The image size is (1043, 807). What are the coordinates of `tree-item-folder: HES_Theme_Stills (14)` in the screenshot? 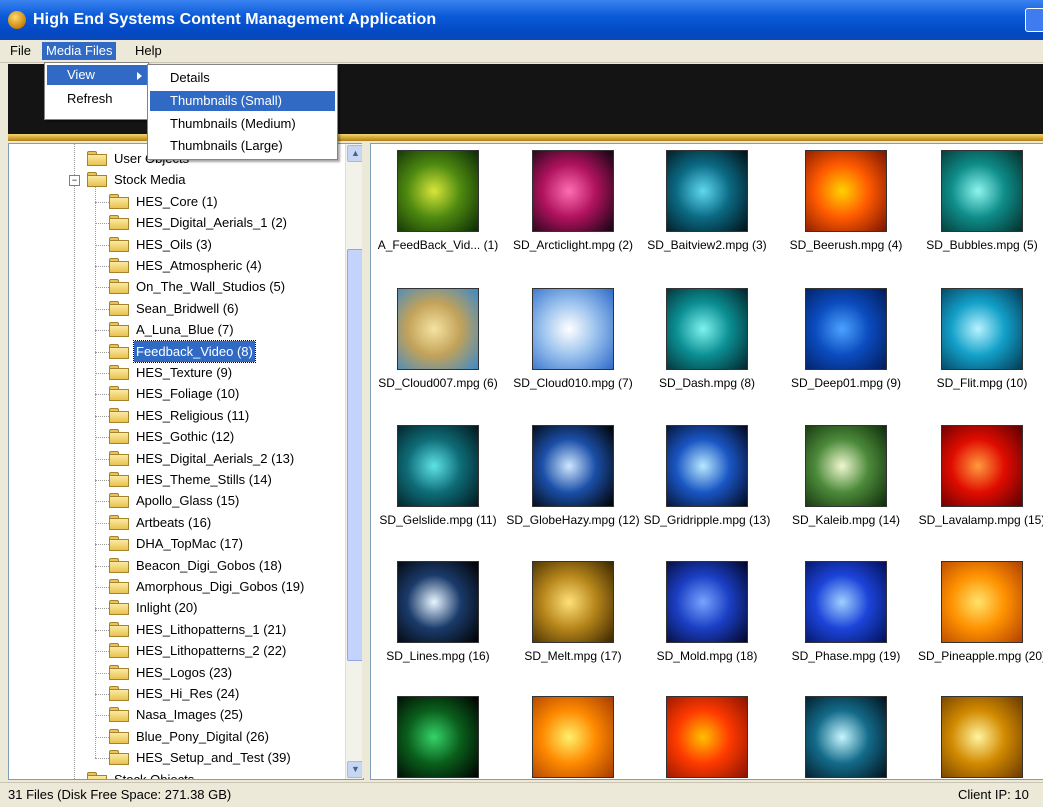 It's located at (191, 479).